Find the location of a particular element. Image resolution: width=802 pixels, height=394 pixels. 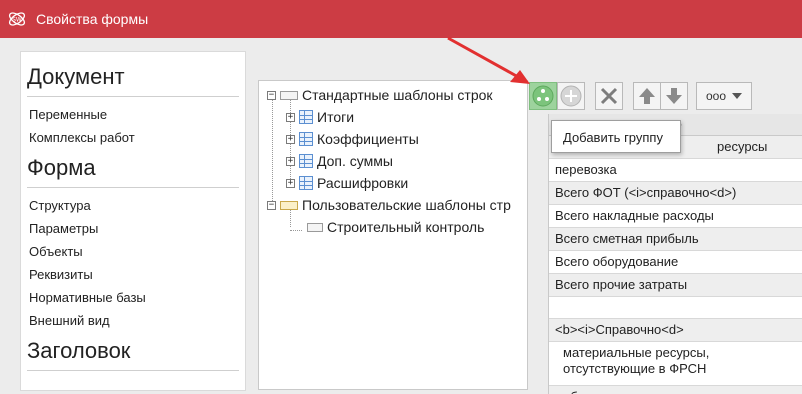

nav-item-work-complexes: Комплексы работ is located at coordinates (133, 137).